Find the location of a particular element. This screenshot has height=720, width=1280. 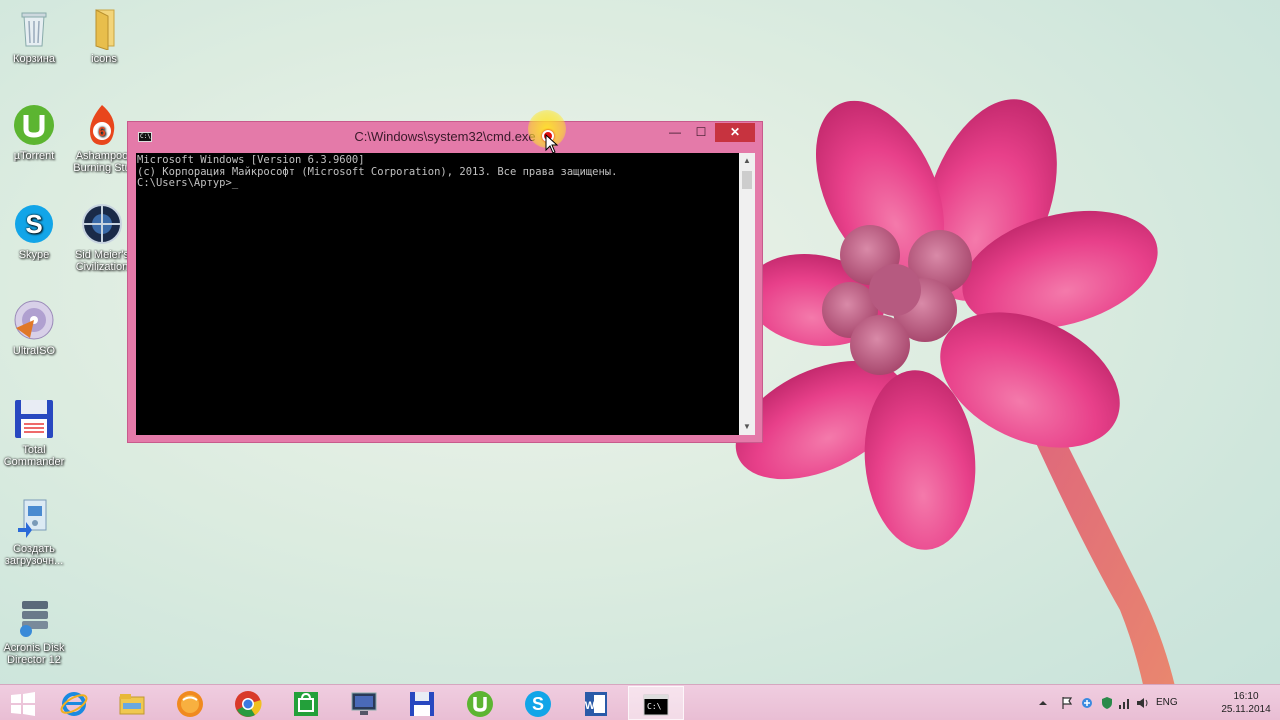

taskbar-utorrent is located at coordinates (481, 703).